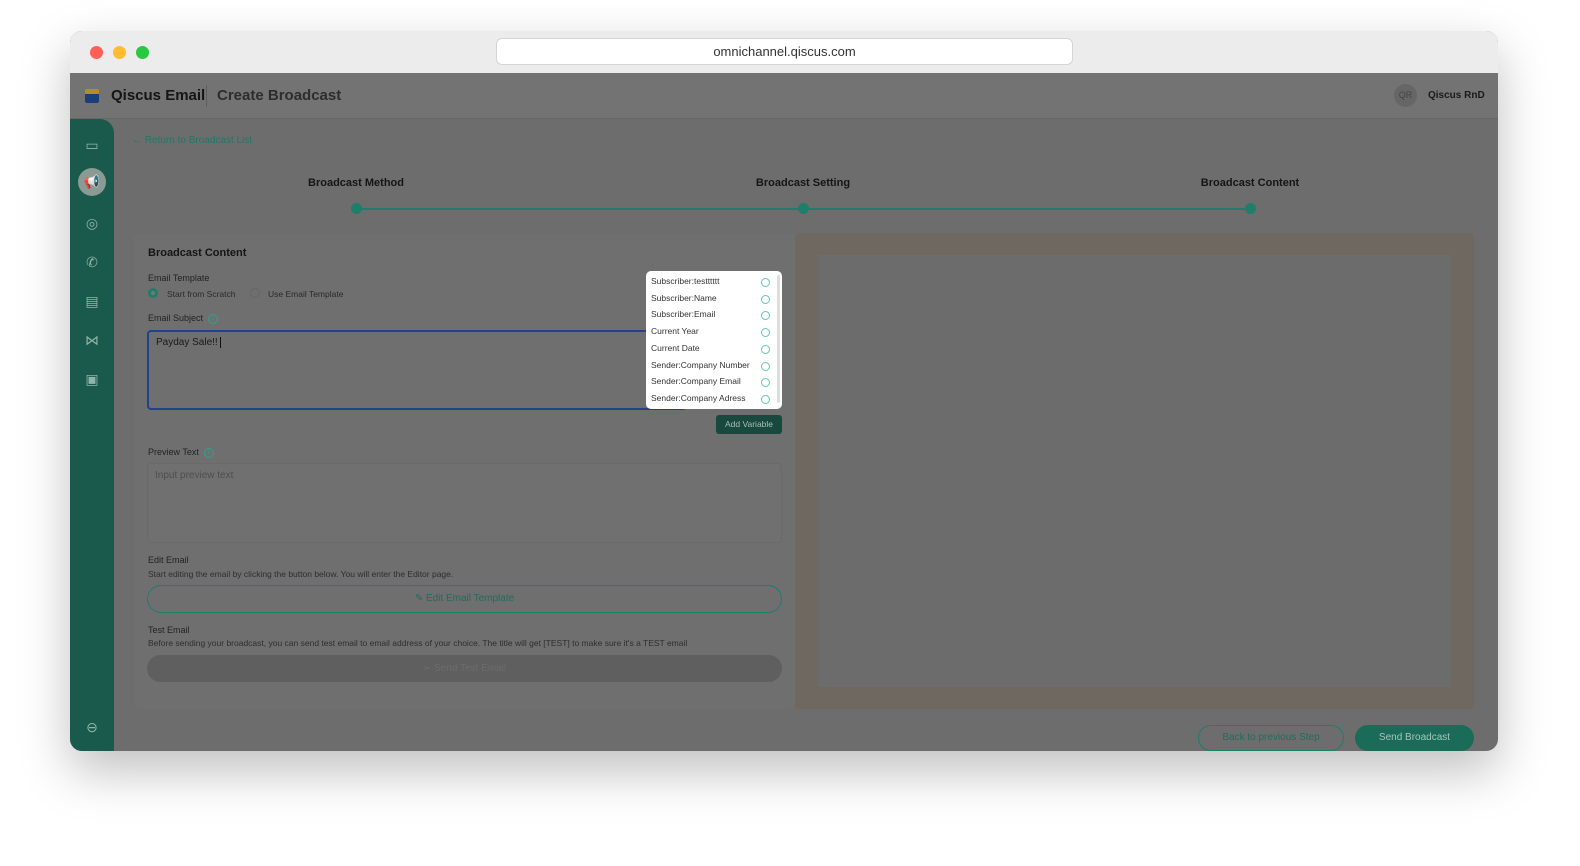  Describe the element at coordinates (803, 183) in the screenshot. I see `step-label: Broadcast Setting` at that location.